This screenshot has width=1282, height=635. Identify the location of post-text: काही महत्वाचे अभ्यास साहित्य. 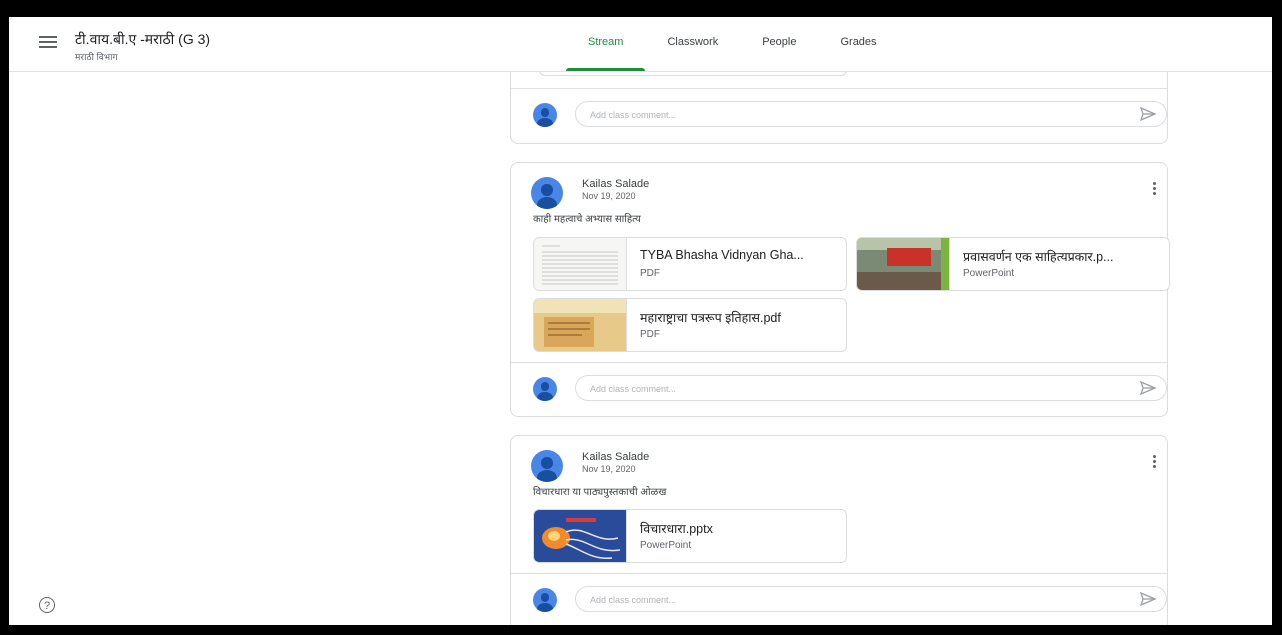
(587, 219).